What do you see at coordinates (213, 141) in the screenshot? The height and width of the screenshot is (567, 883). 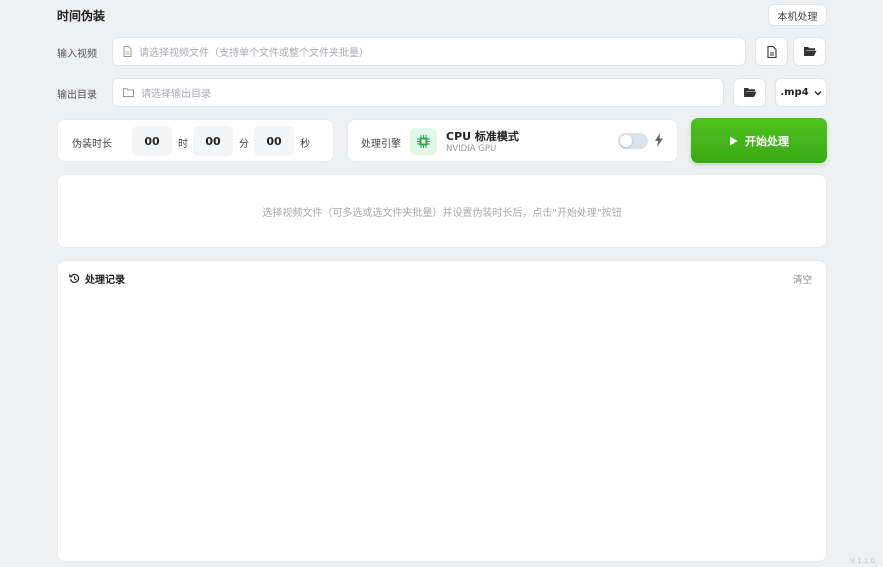 I see `minutes-input: 00` at bounding box center [213, 141].